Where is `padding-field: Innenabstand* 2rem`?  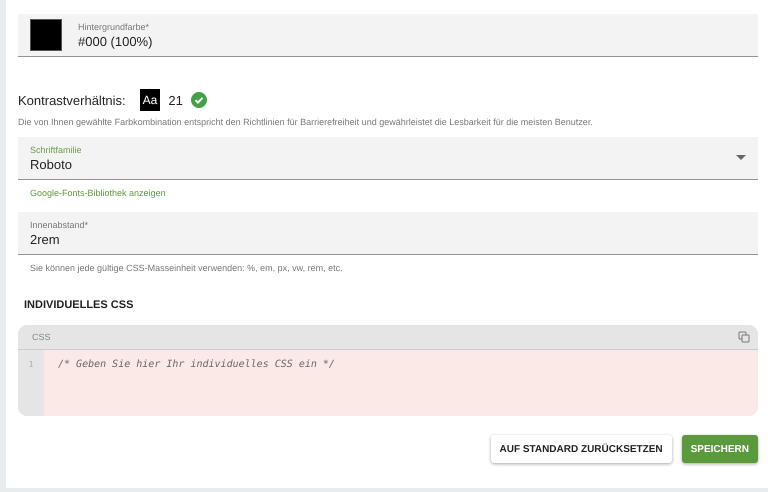 padding-field: Innenabstand* 2rem is located at coordinates (388, 233).